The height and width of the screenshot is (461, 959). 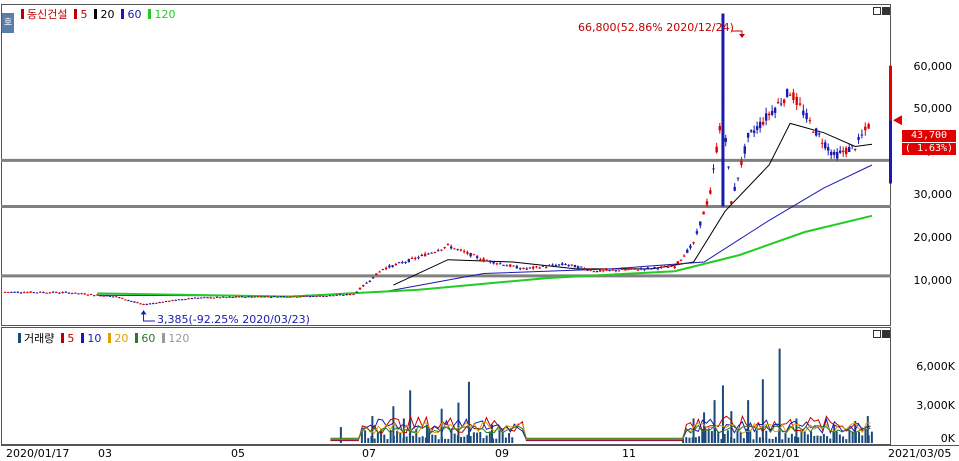 I want to click on high-arrow-head, so click(x=742, y=36).